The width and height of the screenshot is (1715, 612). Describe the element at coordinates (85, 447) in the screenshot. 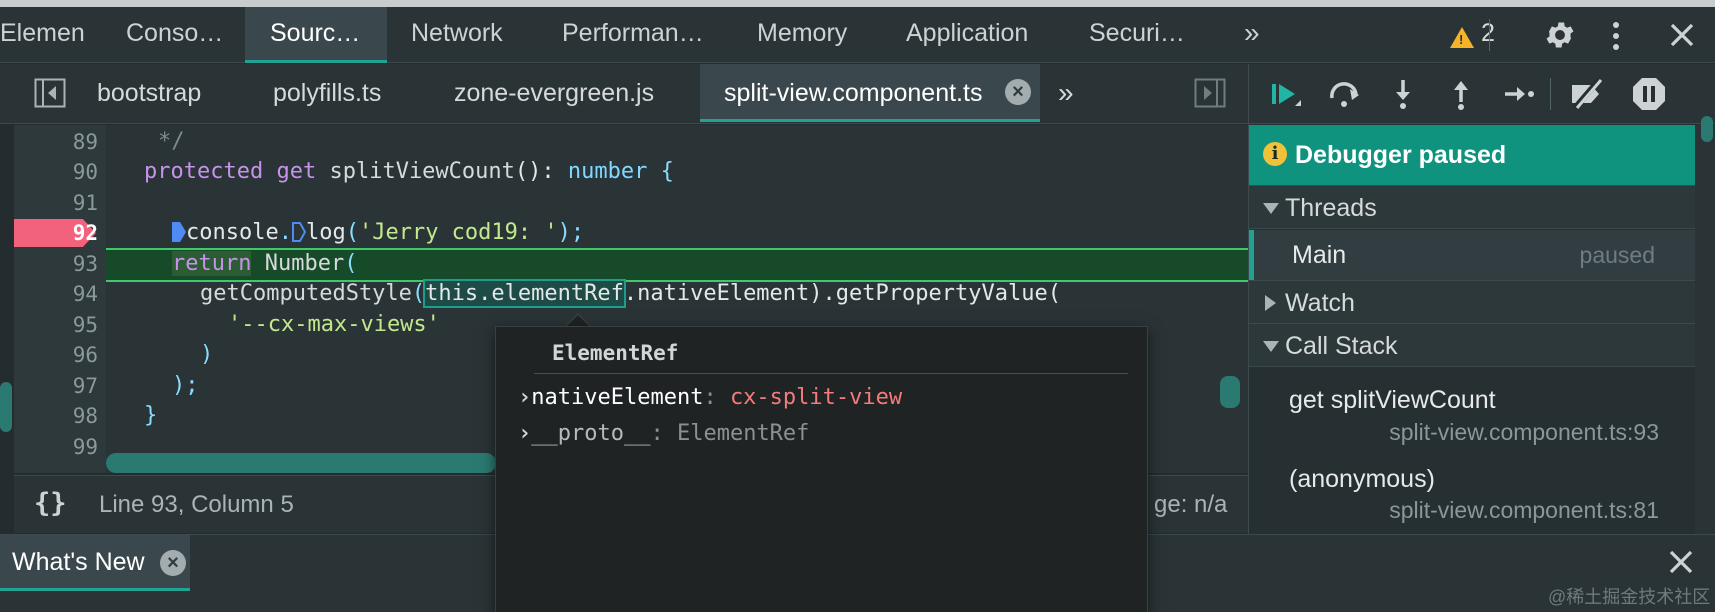

I see `line-number: 99` at that location.